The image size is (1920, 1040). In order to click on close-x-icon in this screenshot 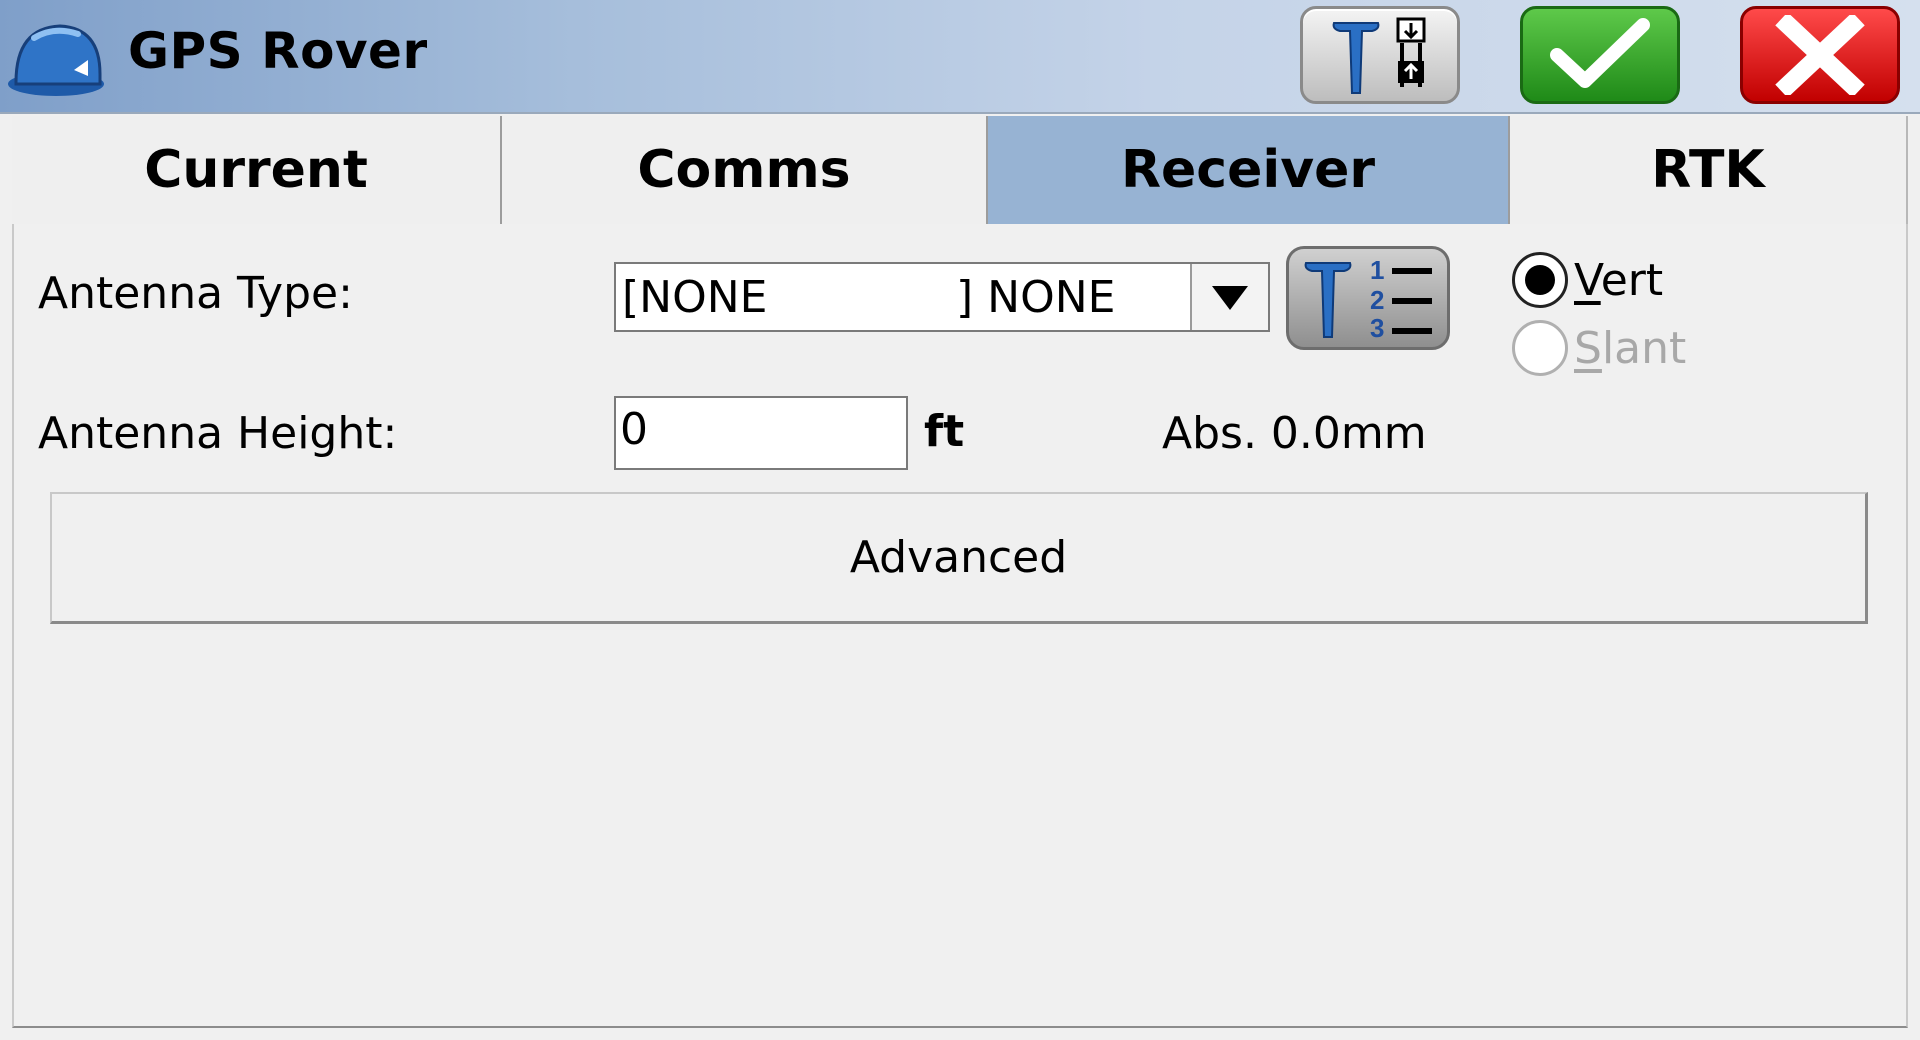, I will do `click(1820, 55)`.